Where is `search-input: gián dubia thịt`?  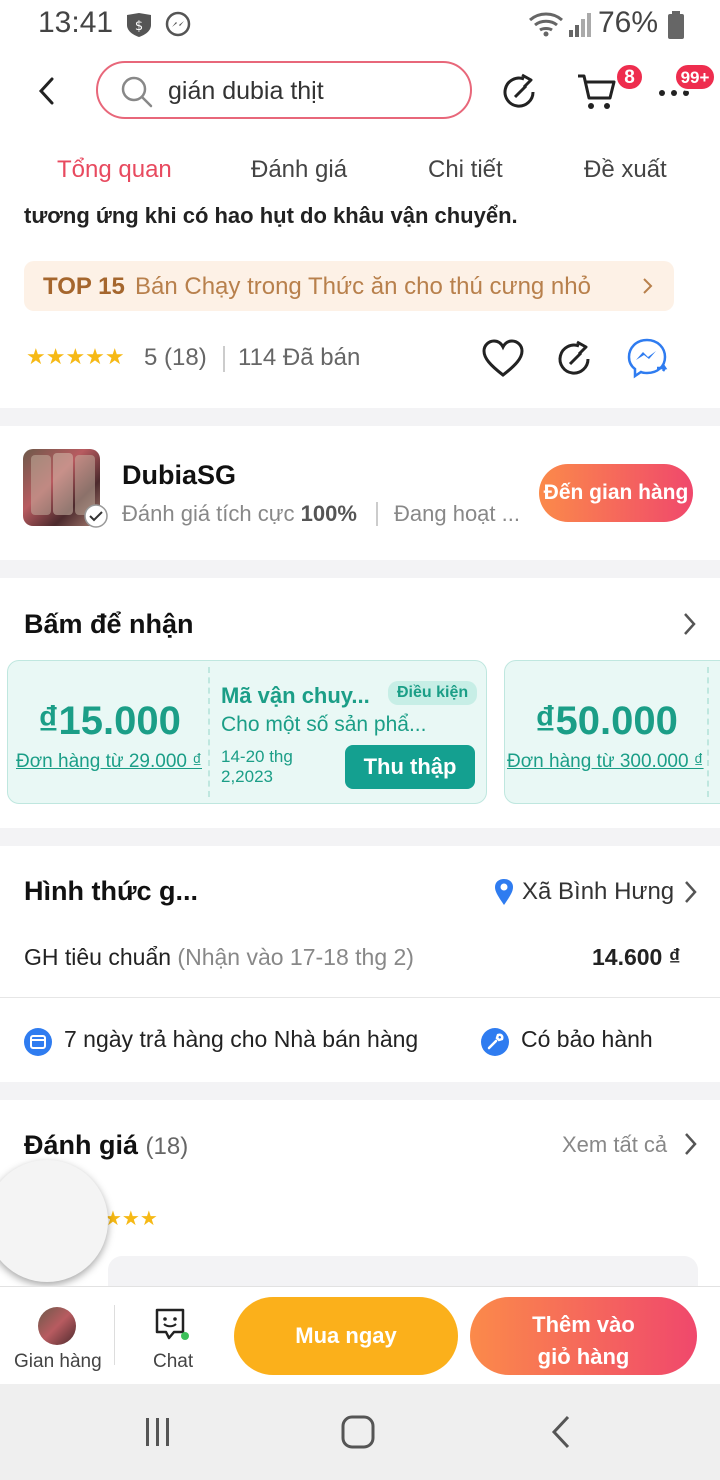 search-input: gián dubia thịt is located at coordinates (246, 91).